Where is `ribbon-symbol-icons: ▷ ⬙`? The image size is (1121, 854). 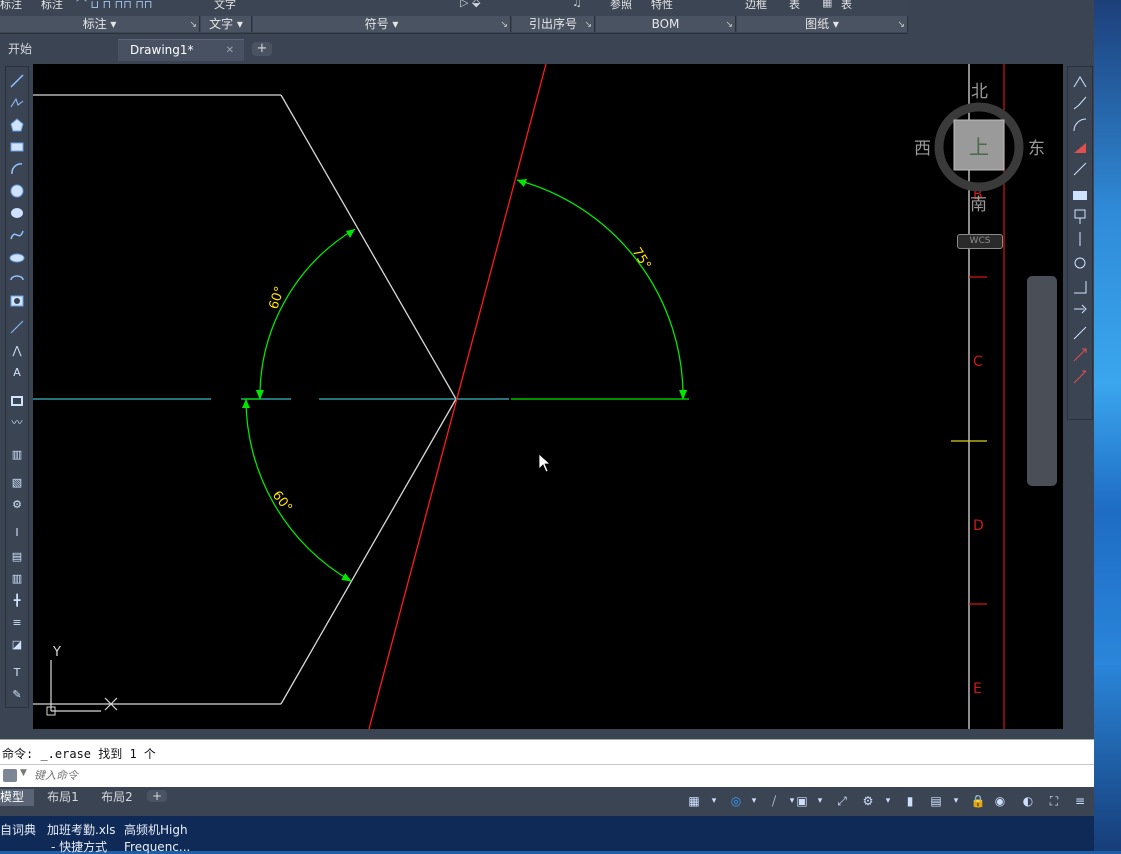 ribbon-symbol-icons: ▷ ⬙ is located at coordinates (470, 4).